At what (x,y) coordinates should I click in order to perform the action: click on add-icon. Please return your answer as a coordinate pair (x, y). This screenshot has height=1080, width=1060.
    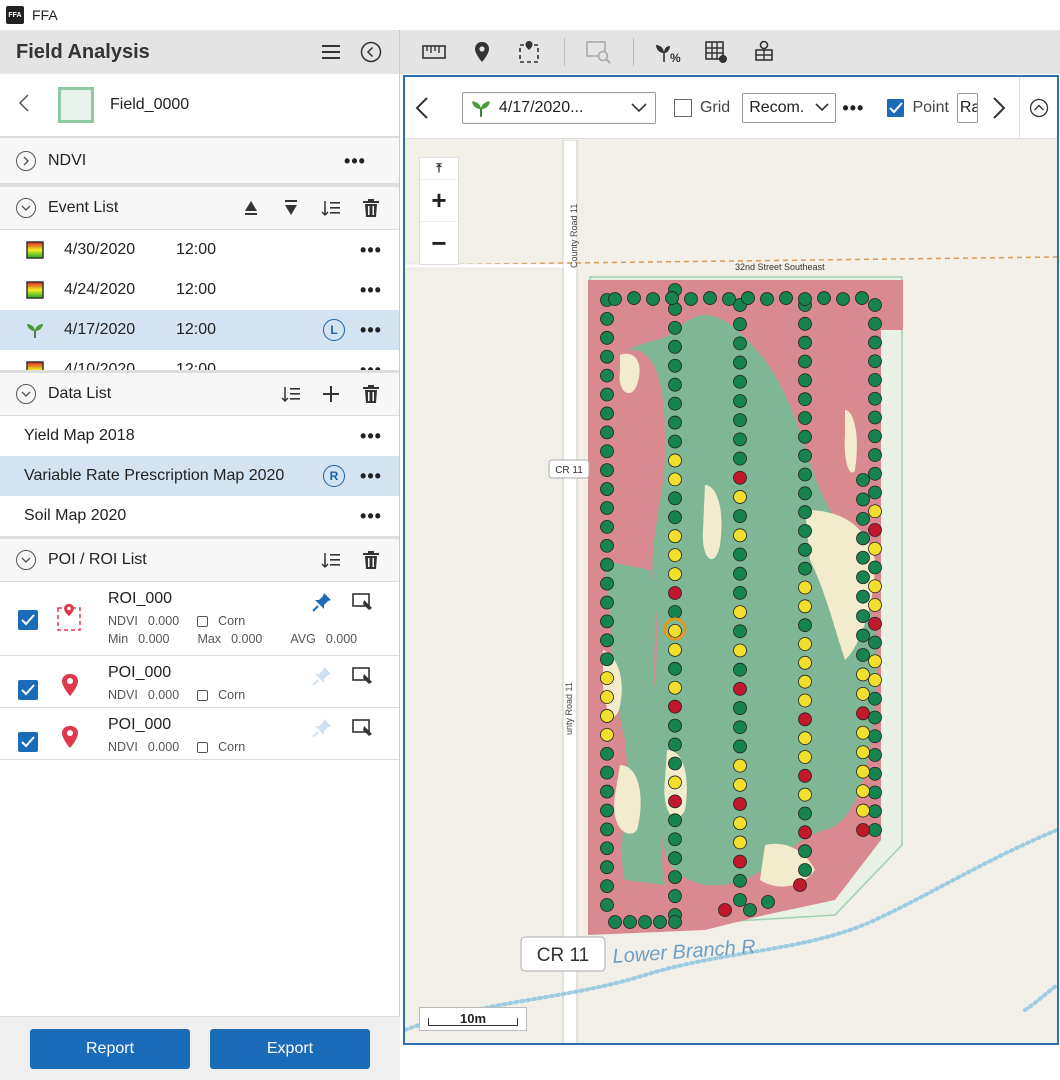
    Looking at the image, I should click on (331, 394).